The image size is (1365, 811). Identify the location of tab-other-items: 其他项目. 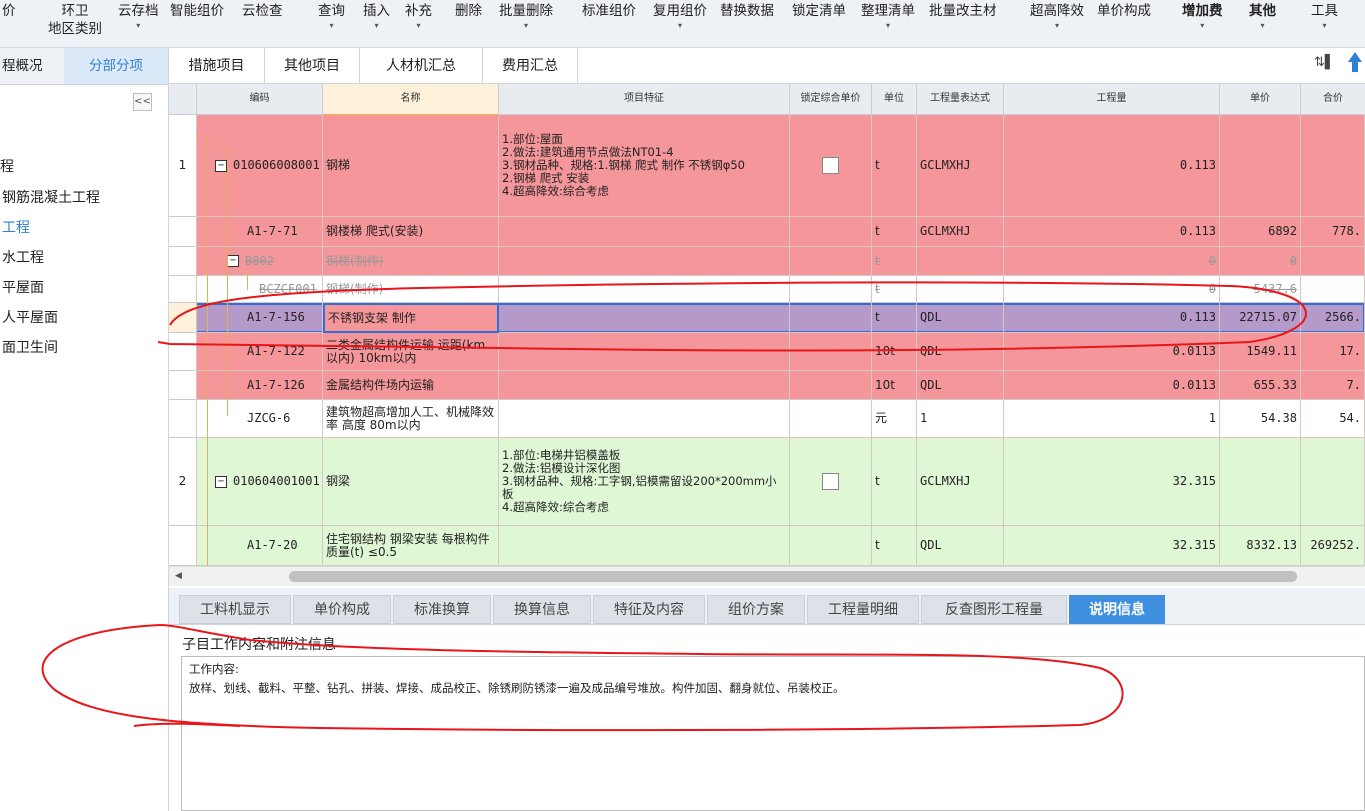
(312, 65).